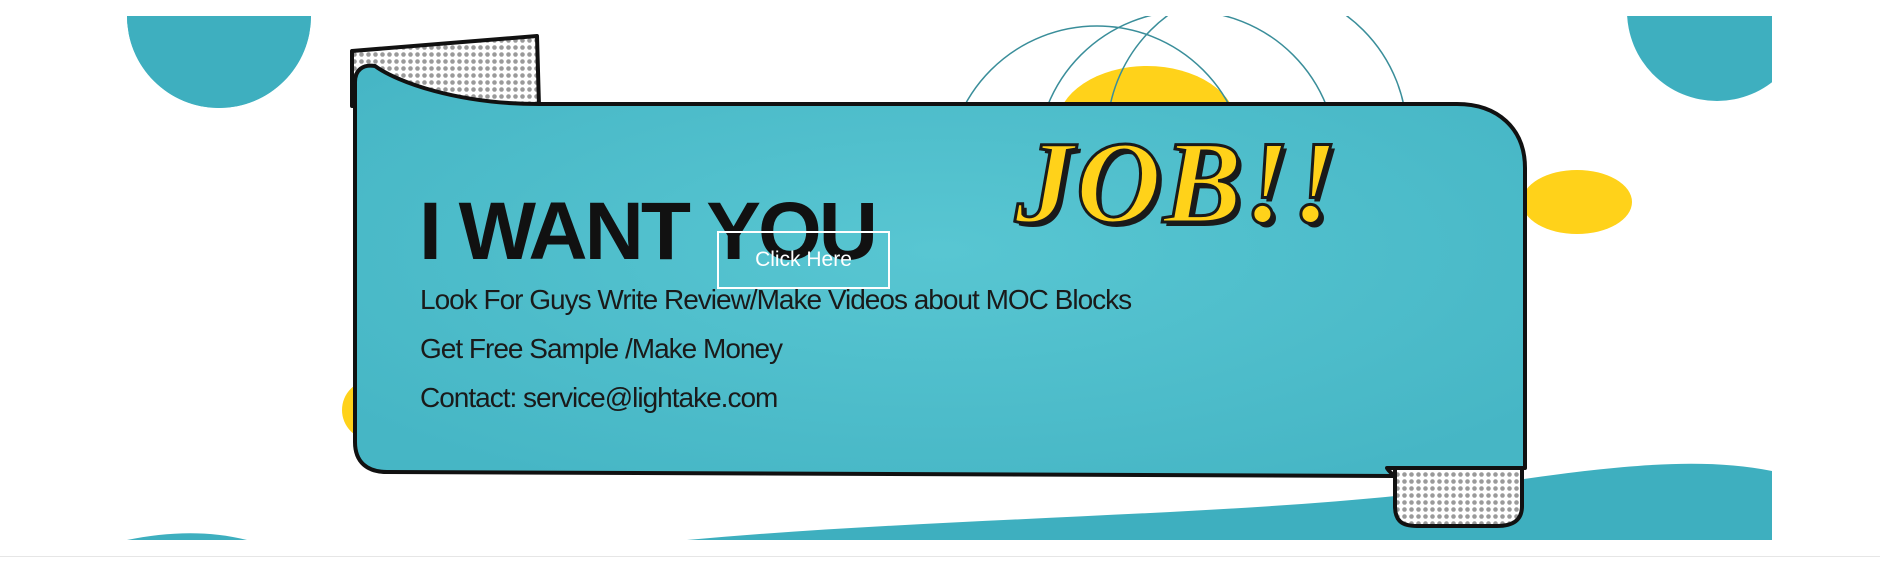 The image size is (1880, 575). Describe the element at coordinates (1177, 182) in the screenshot. I see `job-title-text: JOB!!` at that location.